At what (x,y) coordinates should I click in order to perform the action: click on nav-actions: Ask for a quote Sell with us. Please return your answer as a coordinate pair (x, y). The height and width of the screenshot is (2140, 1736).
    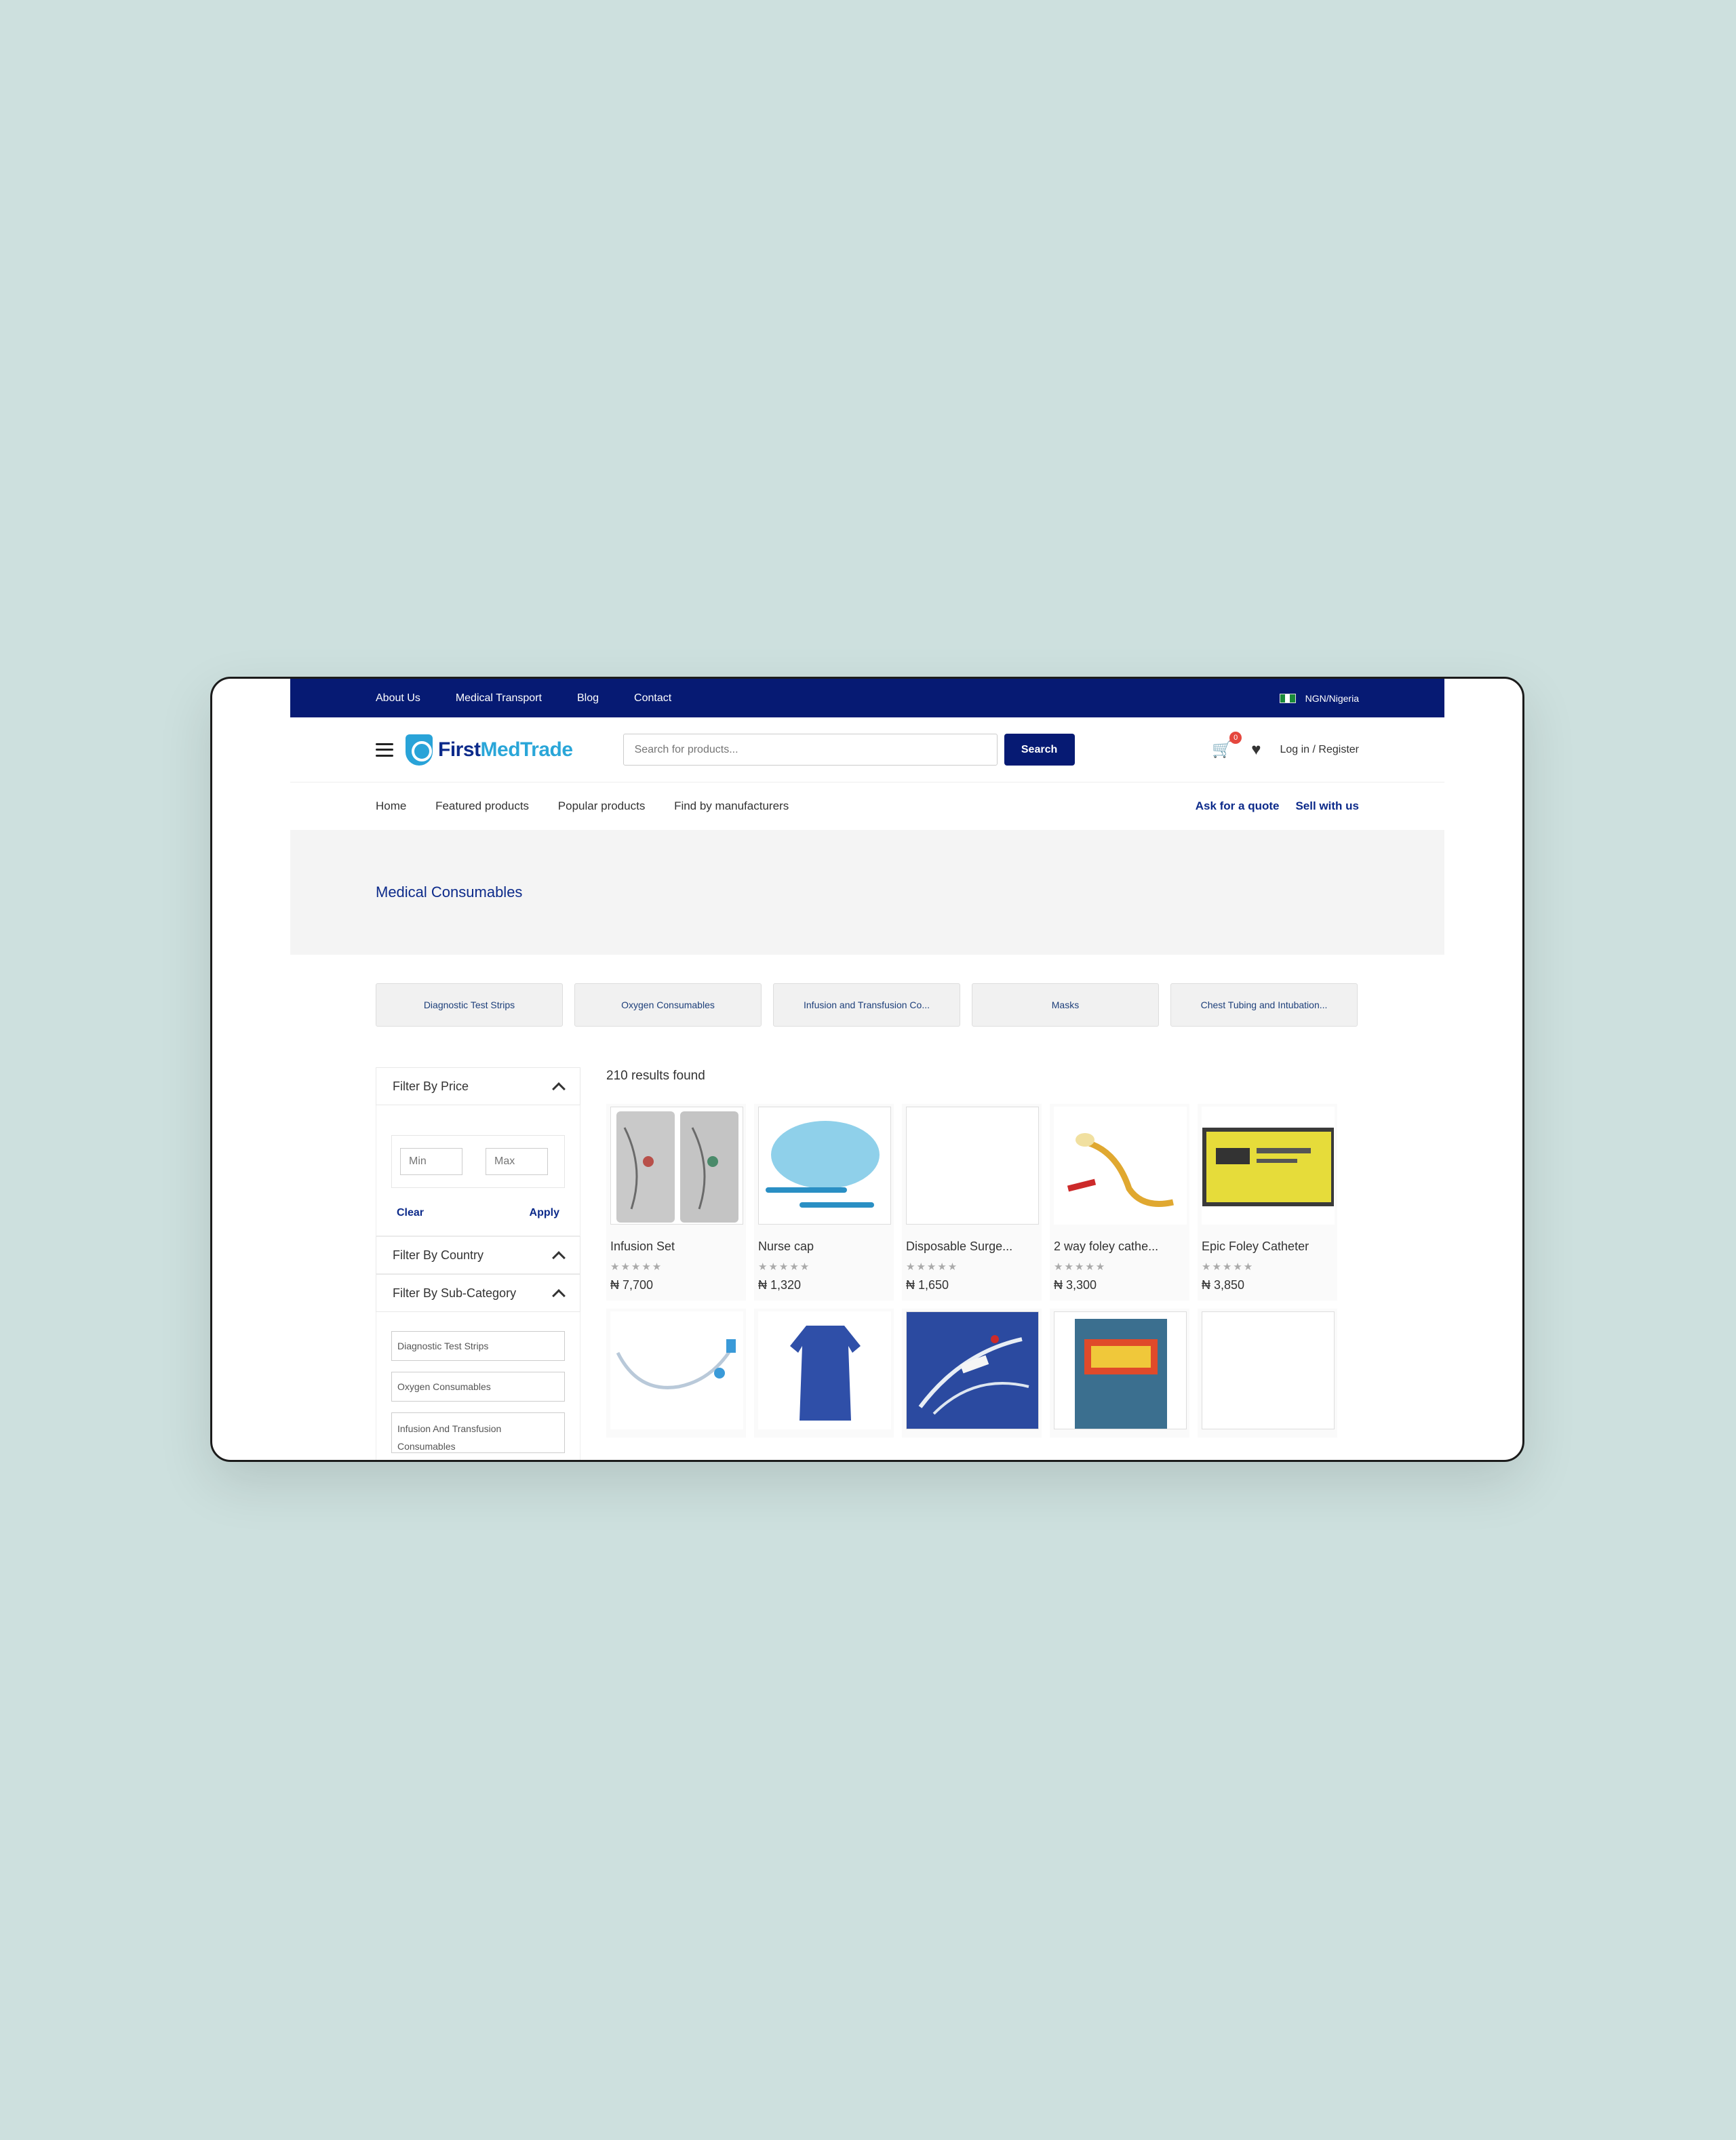
    Looking at the image, I should click on (1277, 806).